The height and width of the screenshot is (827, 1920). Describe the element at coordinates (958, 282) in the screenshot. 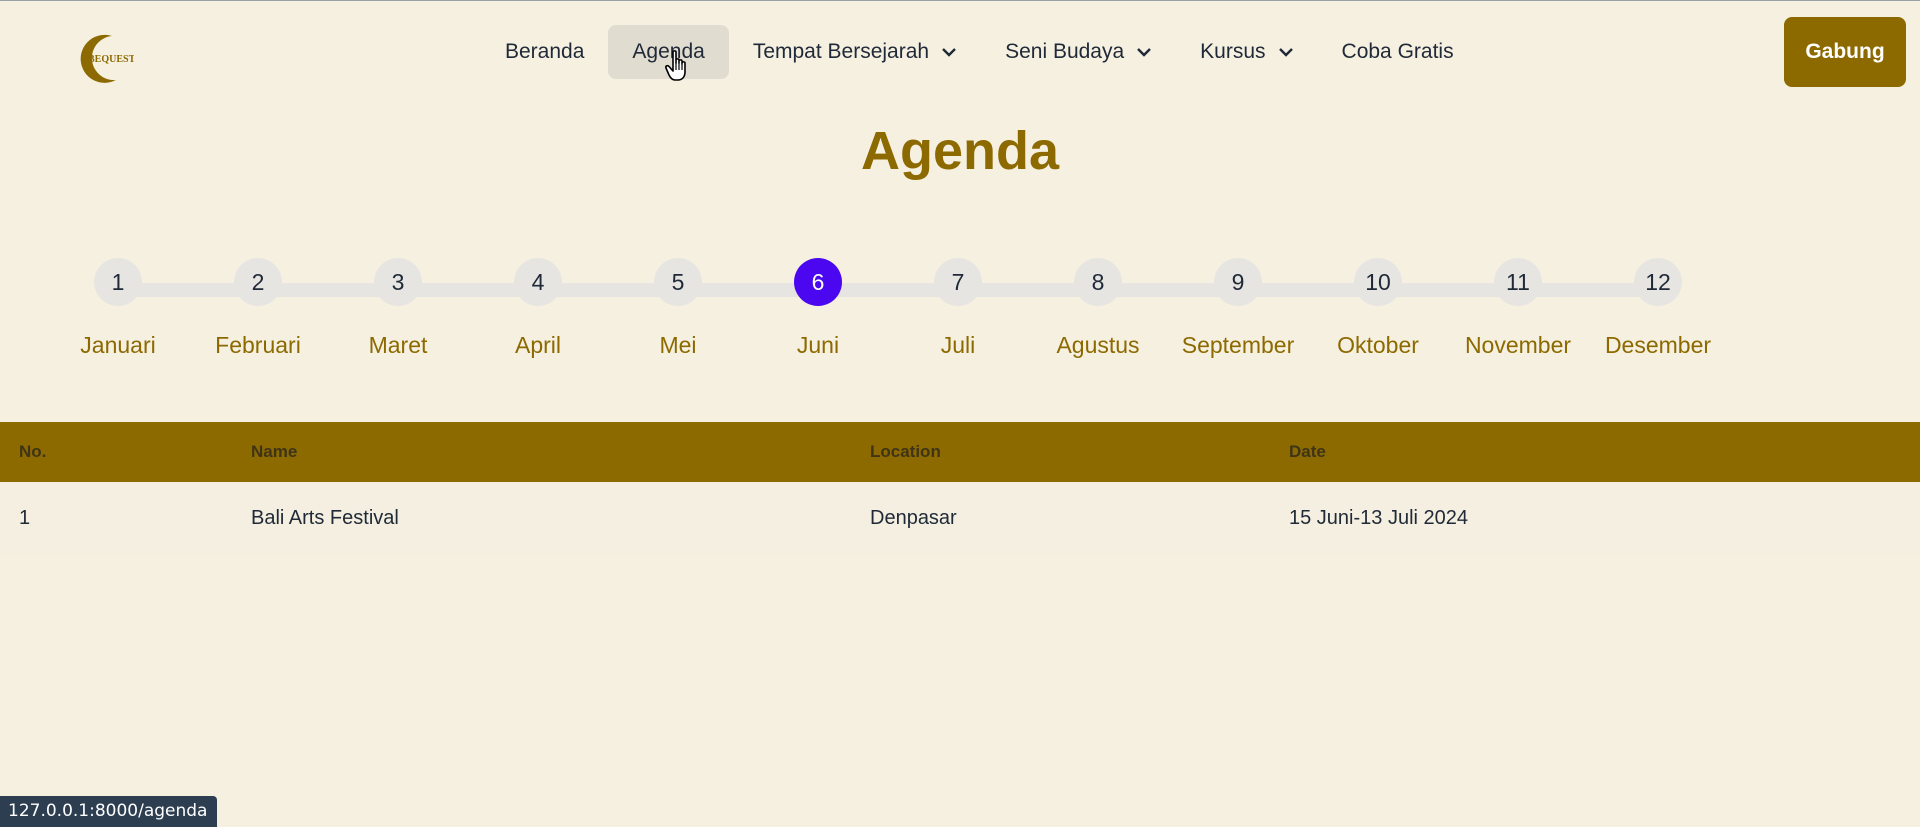

I see `month-number: 7` at that location.